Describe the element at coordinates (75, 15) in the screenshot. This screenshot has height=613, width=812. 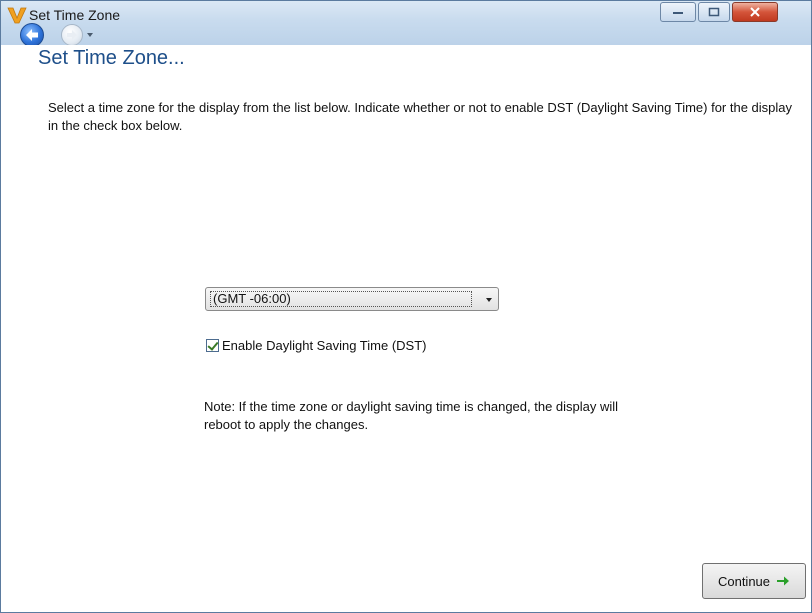
I see `window-title: Set Time Zone` at that location.